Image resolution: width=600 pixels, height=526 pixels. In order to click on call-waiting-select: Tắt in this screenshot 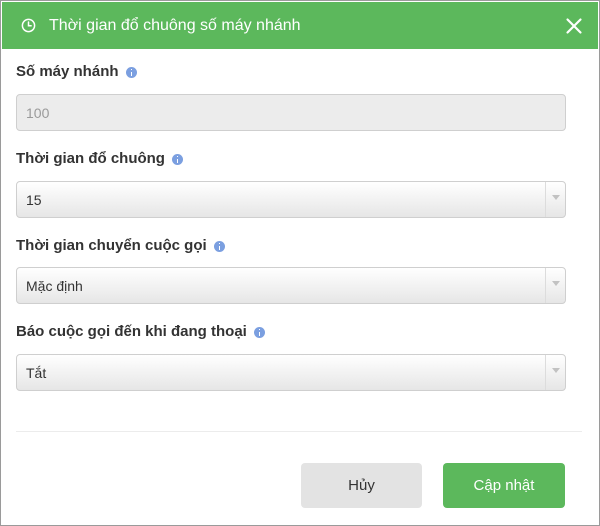, I will do `click(291, 372)`.